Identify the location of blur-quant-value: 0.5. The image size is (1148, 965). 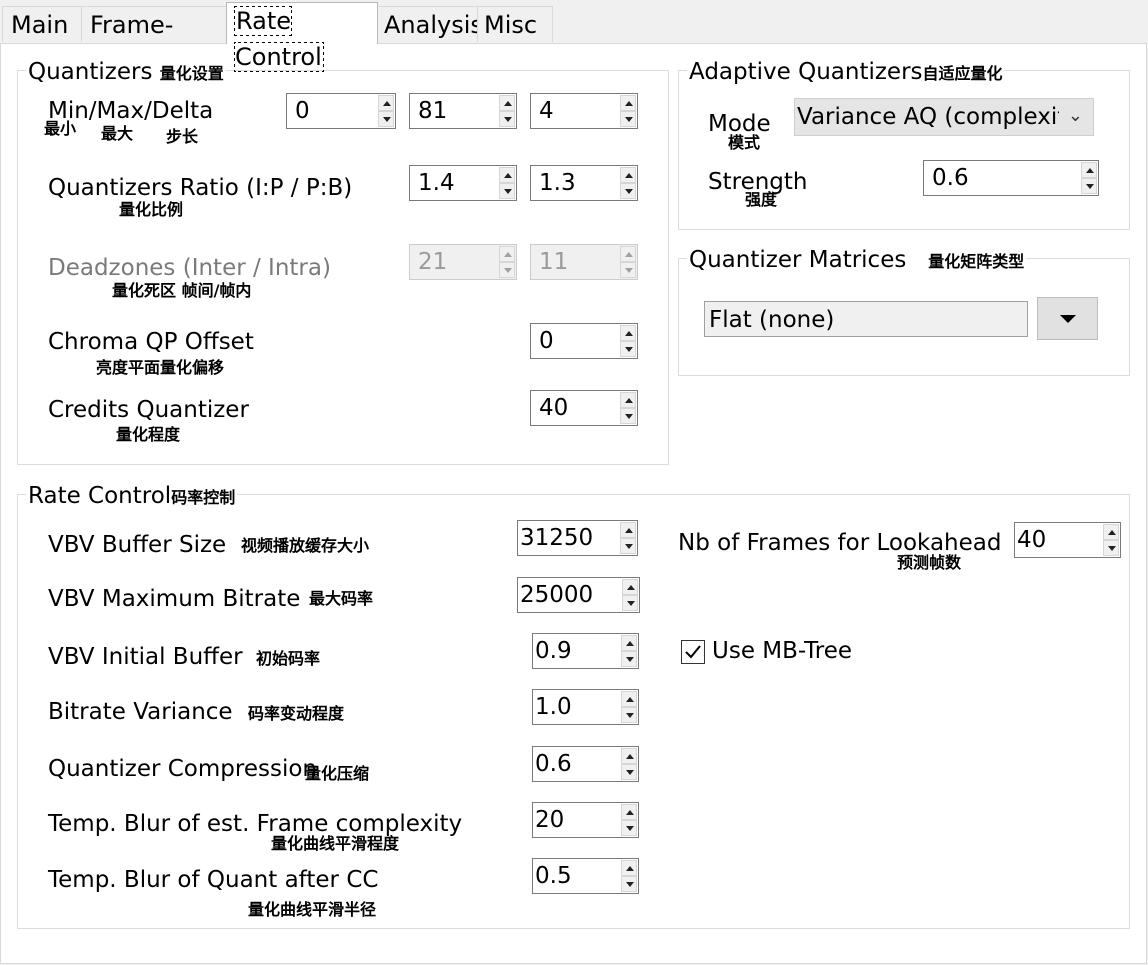
(553, 876).